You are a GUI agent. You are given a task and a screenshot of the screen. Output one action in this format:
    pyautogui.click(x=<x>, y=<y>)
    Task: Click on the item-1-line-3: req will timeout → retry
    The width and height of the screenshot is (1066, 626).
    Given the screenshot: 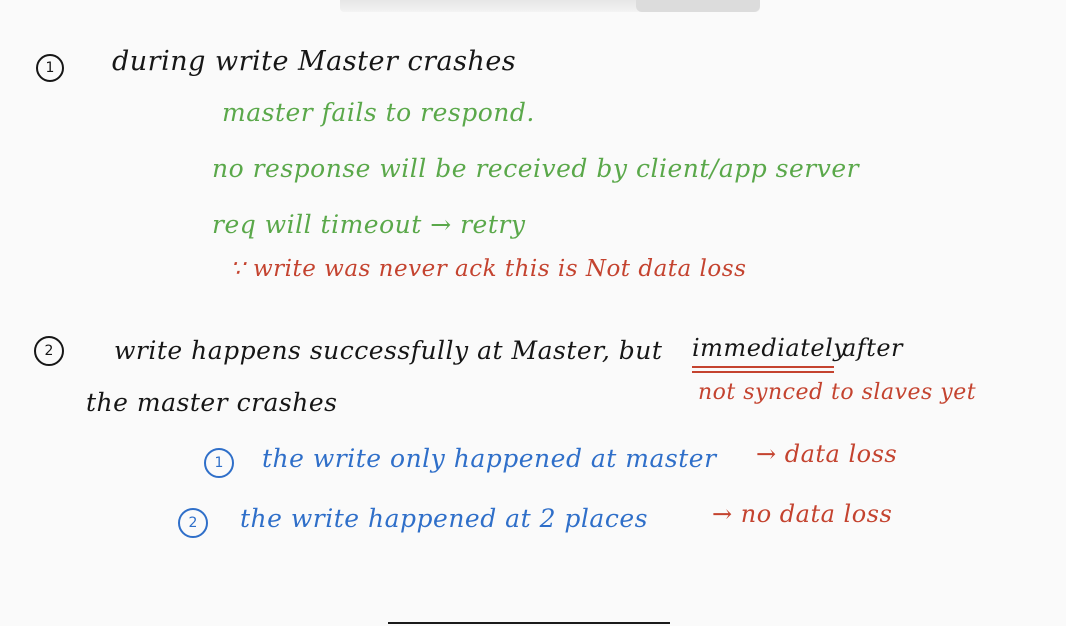 What is the action you would take?
    pyautogui.click(x=369, y=224)
    